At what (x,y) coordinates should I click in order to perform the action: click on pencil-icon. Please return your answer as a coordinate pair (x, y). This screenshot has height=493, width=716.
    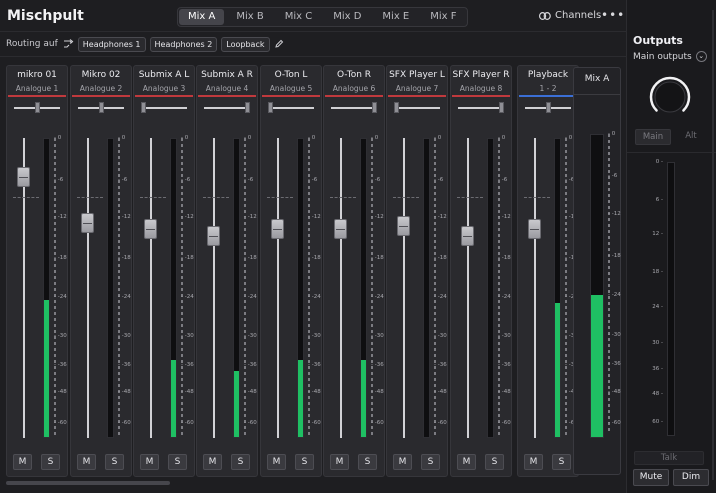
    Looking at the image, I should click on (279, 44).